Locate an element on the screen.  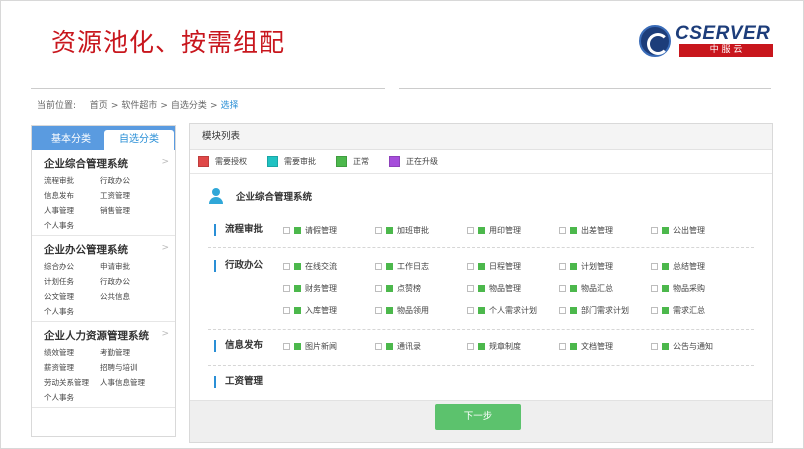
sidebar-group-label: 企业人力资源管理系统 is located at coordinates (96, 336).